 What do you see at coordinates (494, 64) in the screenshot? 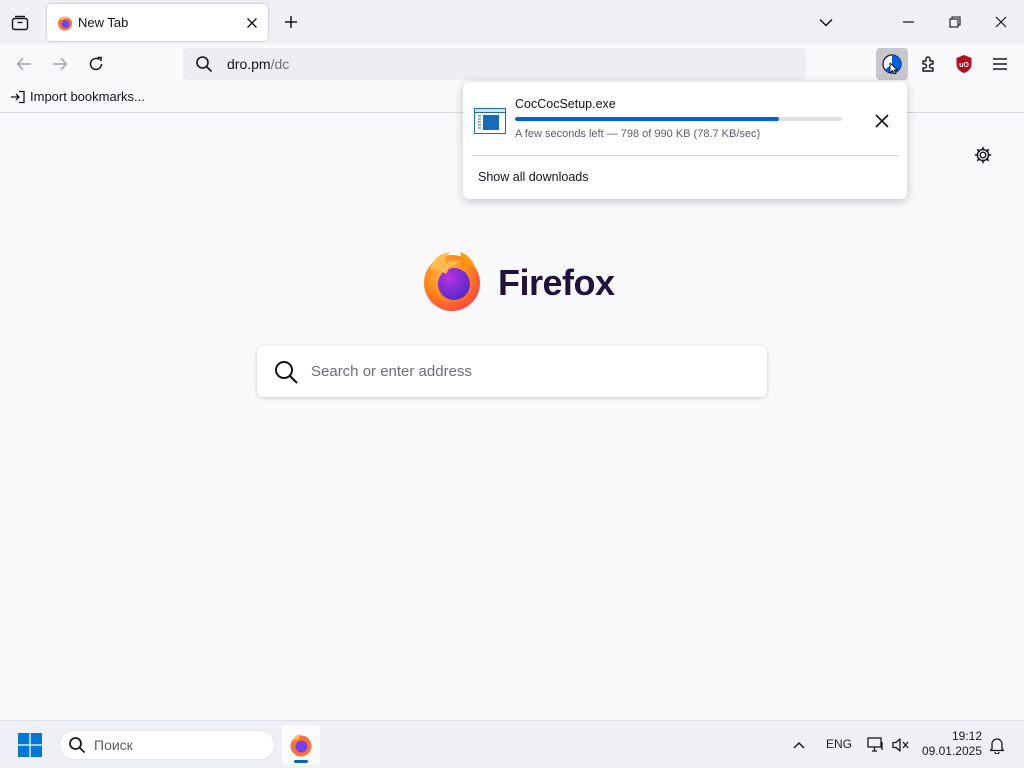
I see `address-bar: dro.pm/dc` at bounding box center [494, 64].